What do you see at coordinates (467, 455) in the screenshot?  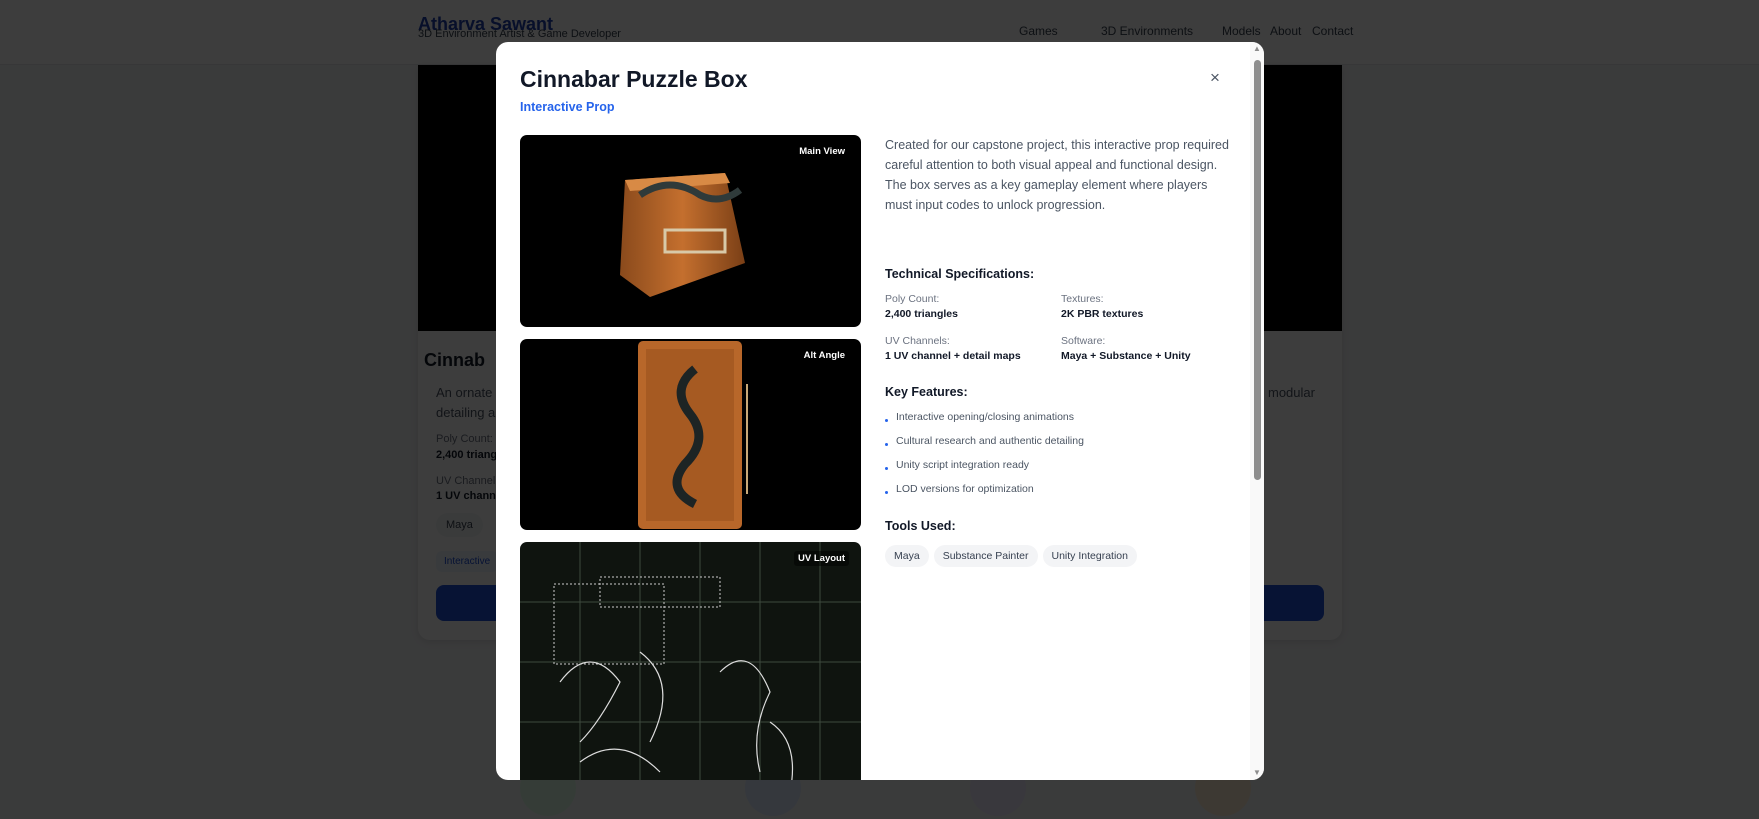 I see `card-poly-value: 2,400 triang` at bounding box center [467, 455].